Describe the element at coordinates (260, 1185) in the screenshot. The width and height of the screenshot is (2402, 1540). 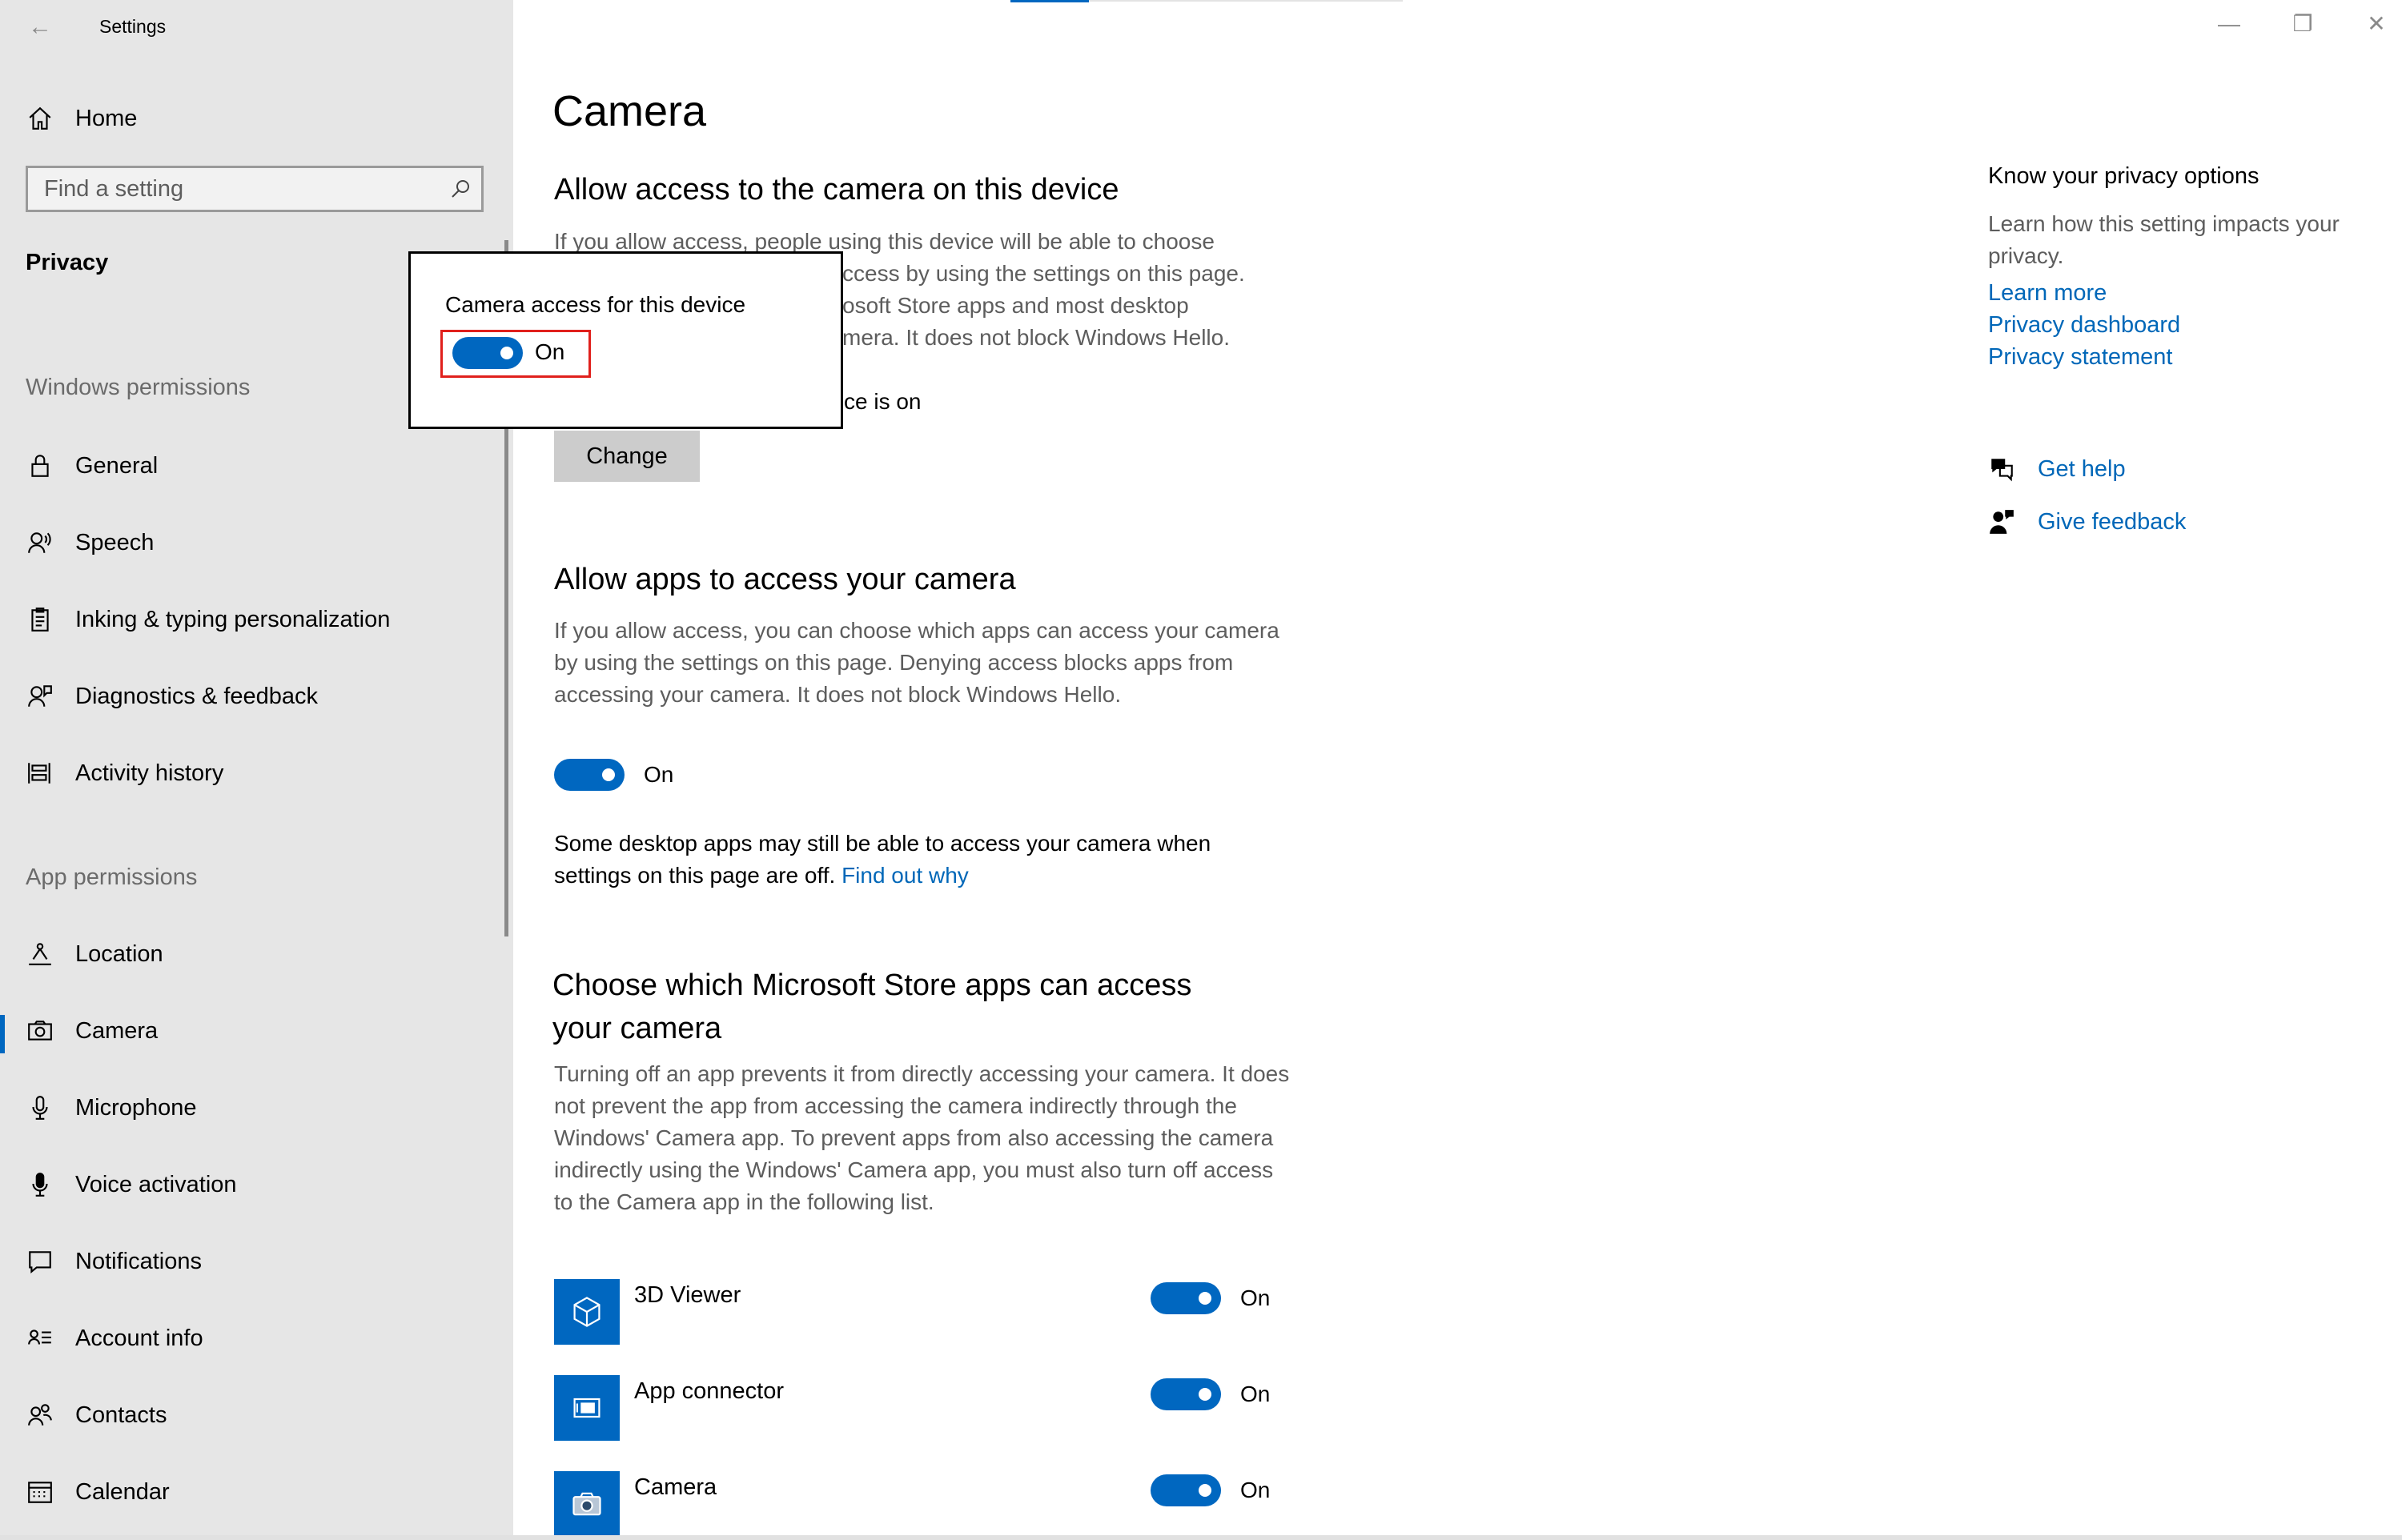
I see `sidebar-item-voice-activation: Voice activation` at that location.